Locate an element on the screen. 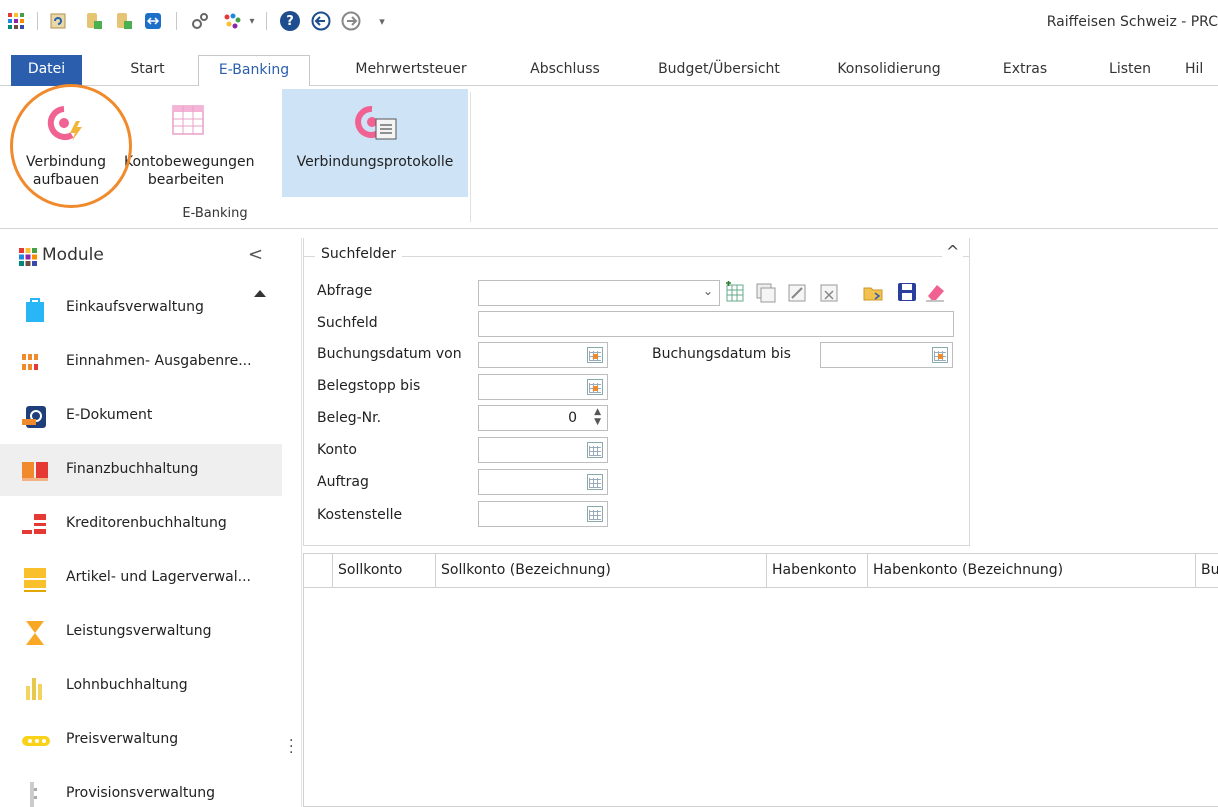 The image size is (1218, 807). column-header-sollkonto-bezeichnung: Sollkonto (Bezeichnung) is located at coordinates (601, 571).